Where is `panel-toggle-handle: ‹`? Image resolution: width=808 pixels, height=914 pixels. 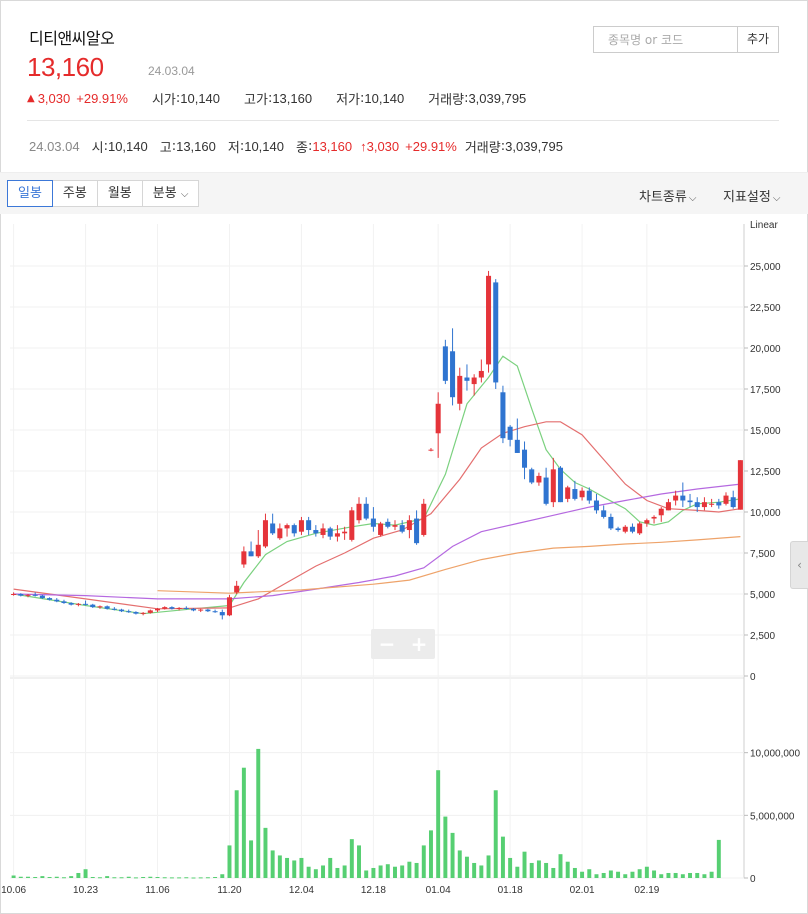
panel-toggle-handle: ‹ is located at coordinates (799, 565).